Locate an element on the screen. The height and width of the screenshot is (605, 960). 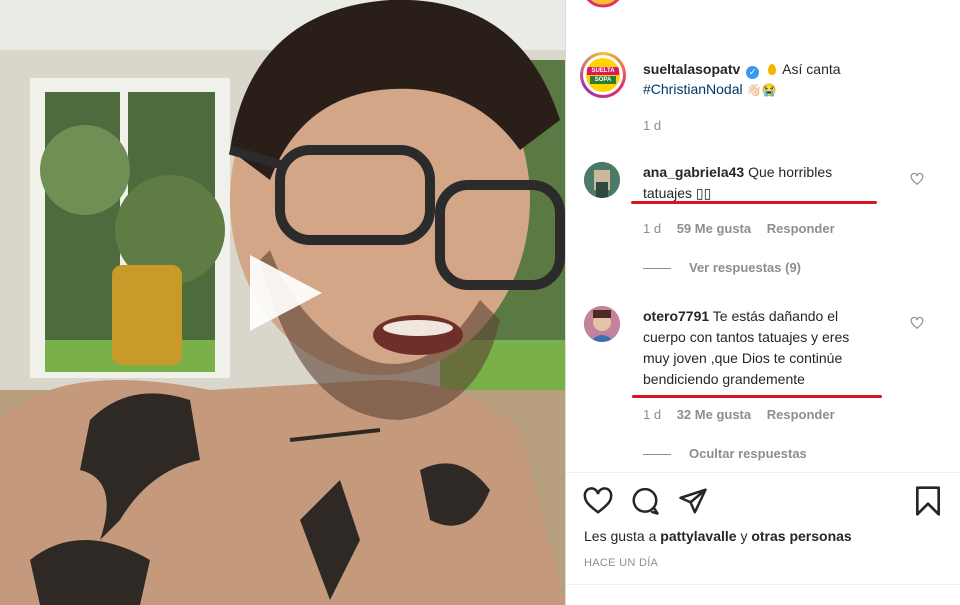
verified-badge-icon: ✓ is located at coordinates (753, 72).